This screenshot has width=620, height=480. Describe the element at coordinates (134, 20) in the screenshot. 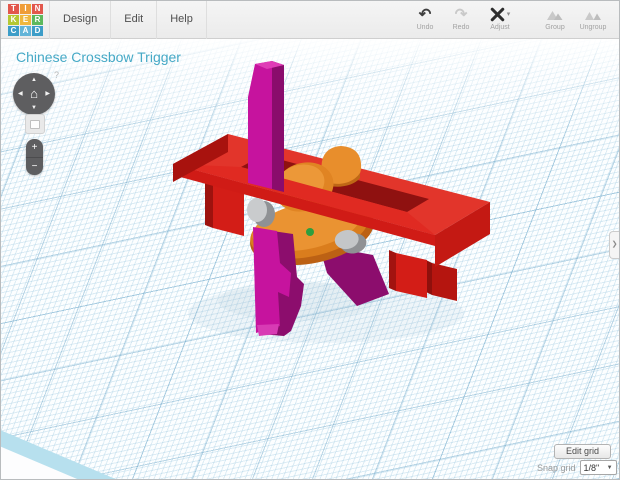

I see `menu-edit: Edit` at that location.